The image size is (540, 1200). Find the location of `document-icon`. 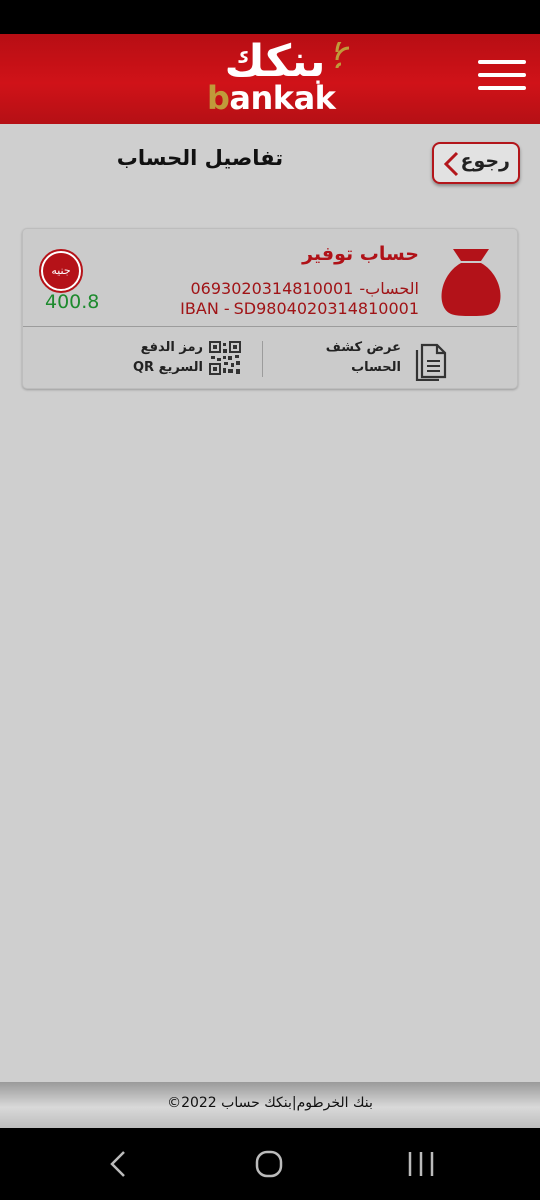

document-icon is located at coordinates (431, 362).